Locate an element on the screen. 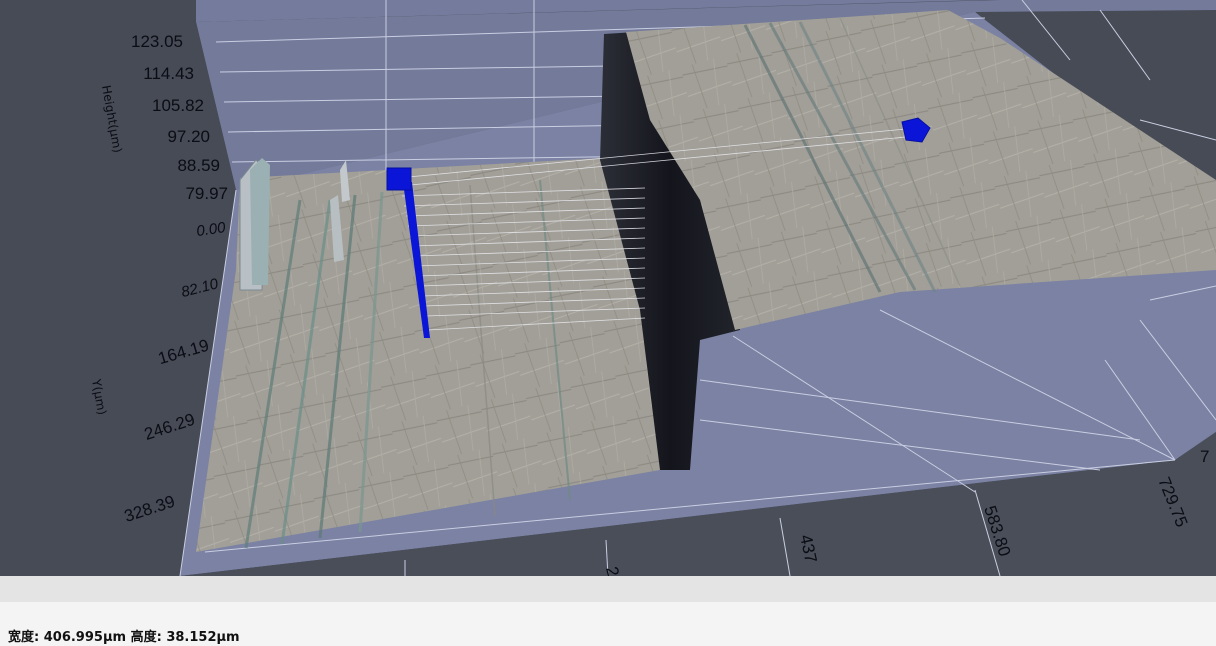  width-value: 406.995μm is located at coordinates (85, 637).